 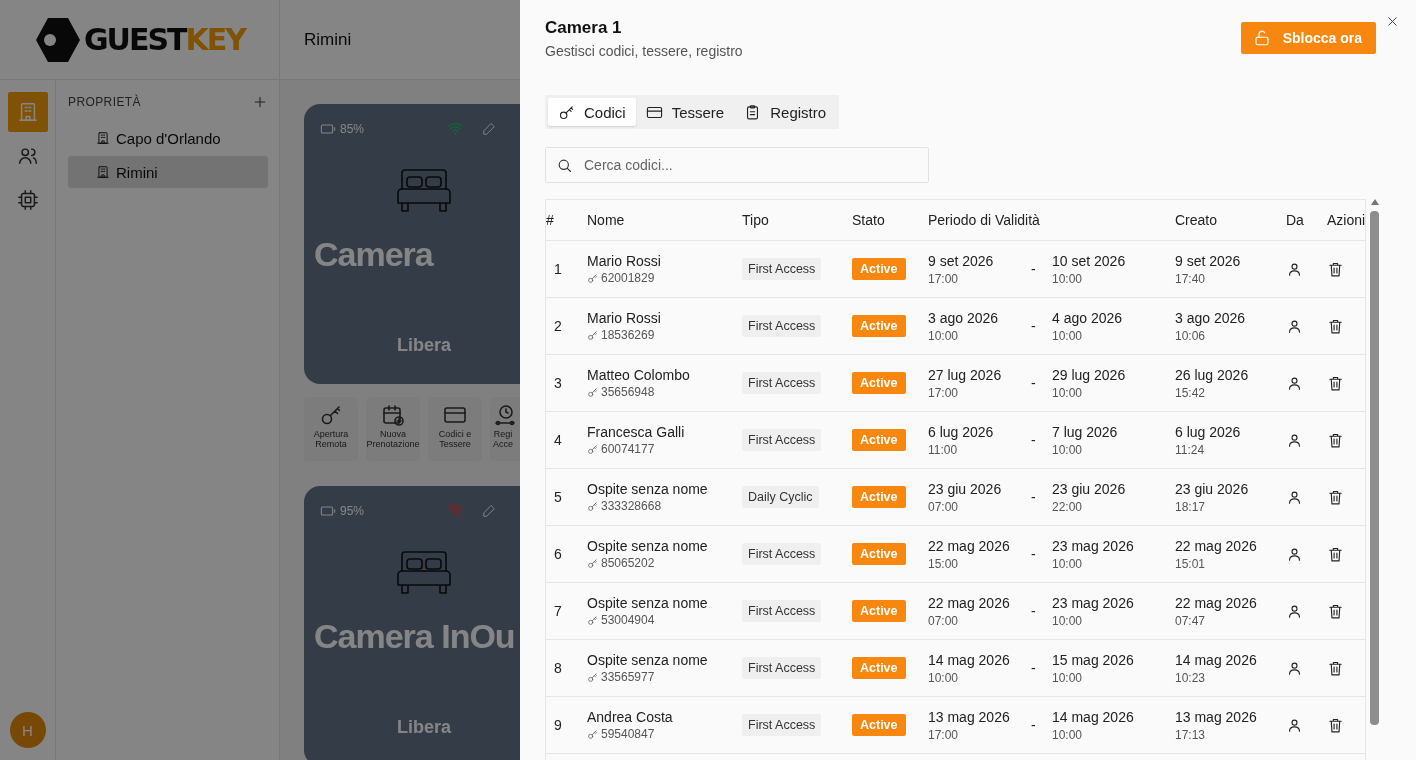 What do you see at coordinates (1308, 38) in the screenshot?
I see `unlock-button: Sblocca ora` at bounding box center [1308, 38].